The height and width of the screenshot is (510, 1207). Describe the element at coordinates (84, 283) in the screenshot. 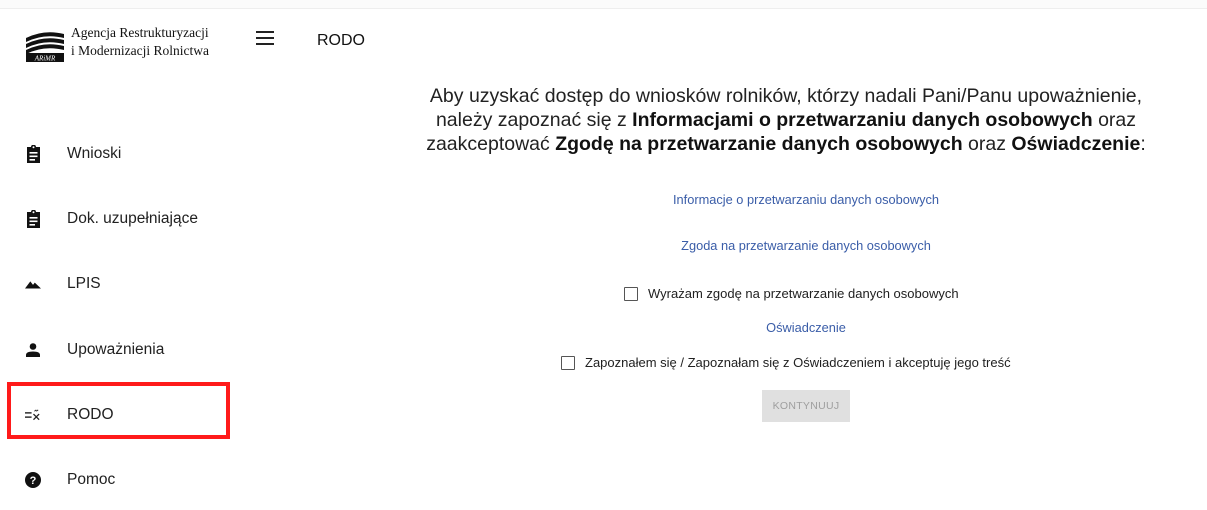

I see `sidebar-item-label: LPIS` at that location.